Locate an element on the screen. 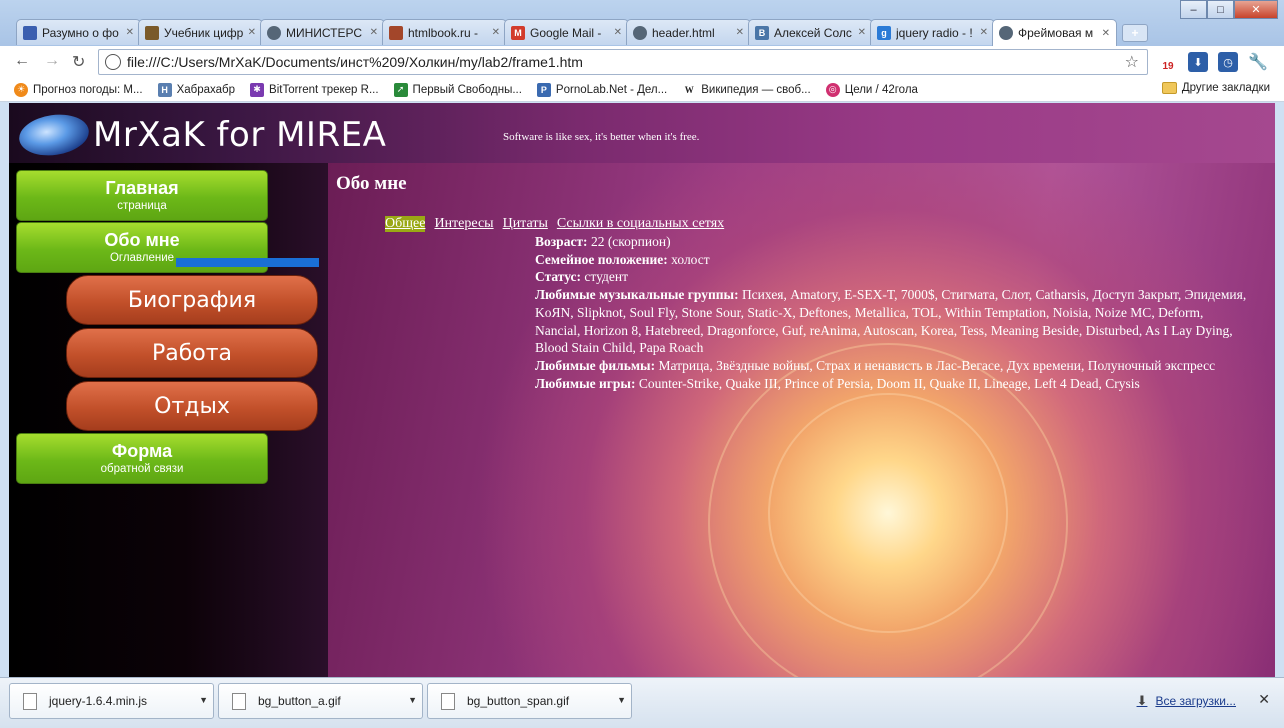 This screenshot has width=1284, height=728. info-family: Семейное положение: холост is located at coordinates (893, 260).